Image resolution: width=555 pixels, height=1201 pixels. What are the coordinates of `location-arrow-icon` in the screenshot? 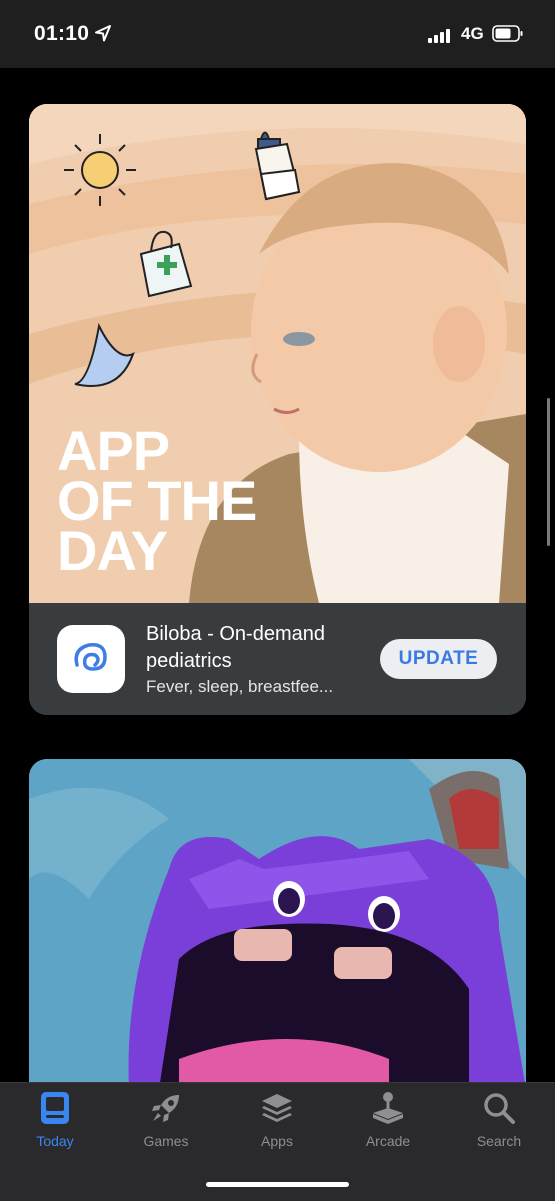 It's located at (103, 33).